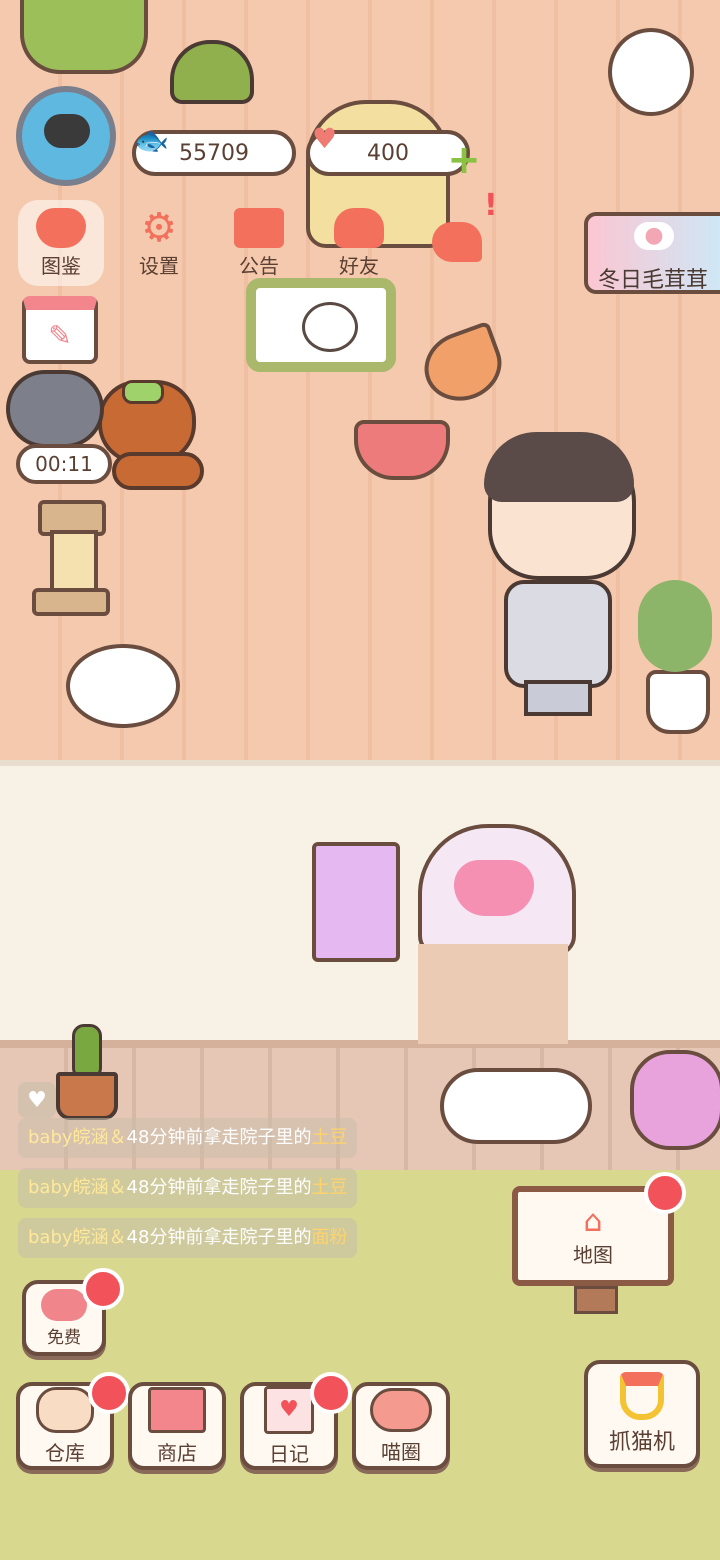 The width and height of the screenshot is (720, 1560). I want to click on timer-text: 00:11, so click(64, 464).